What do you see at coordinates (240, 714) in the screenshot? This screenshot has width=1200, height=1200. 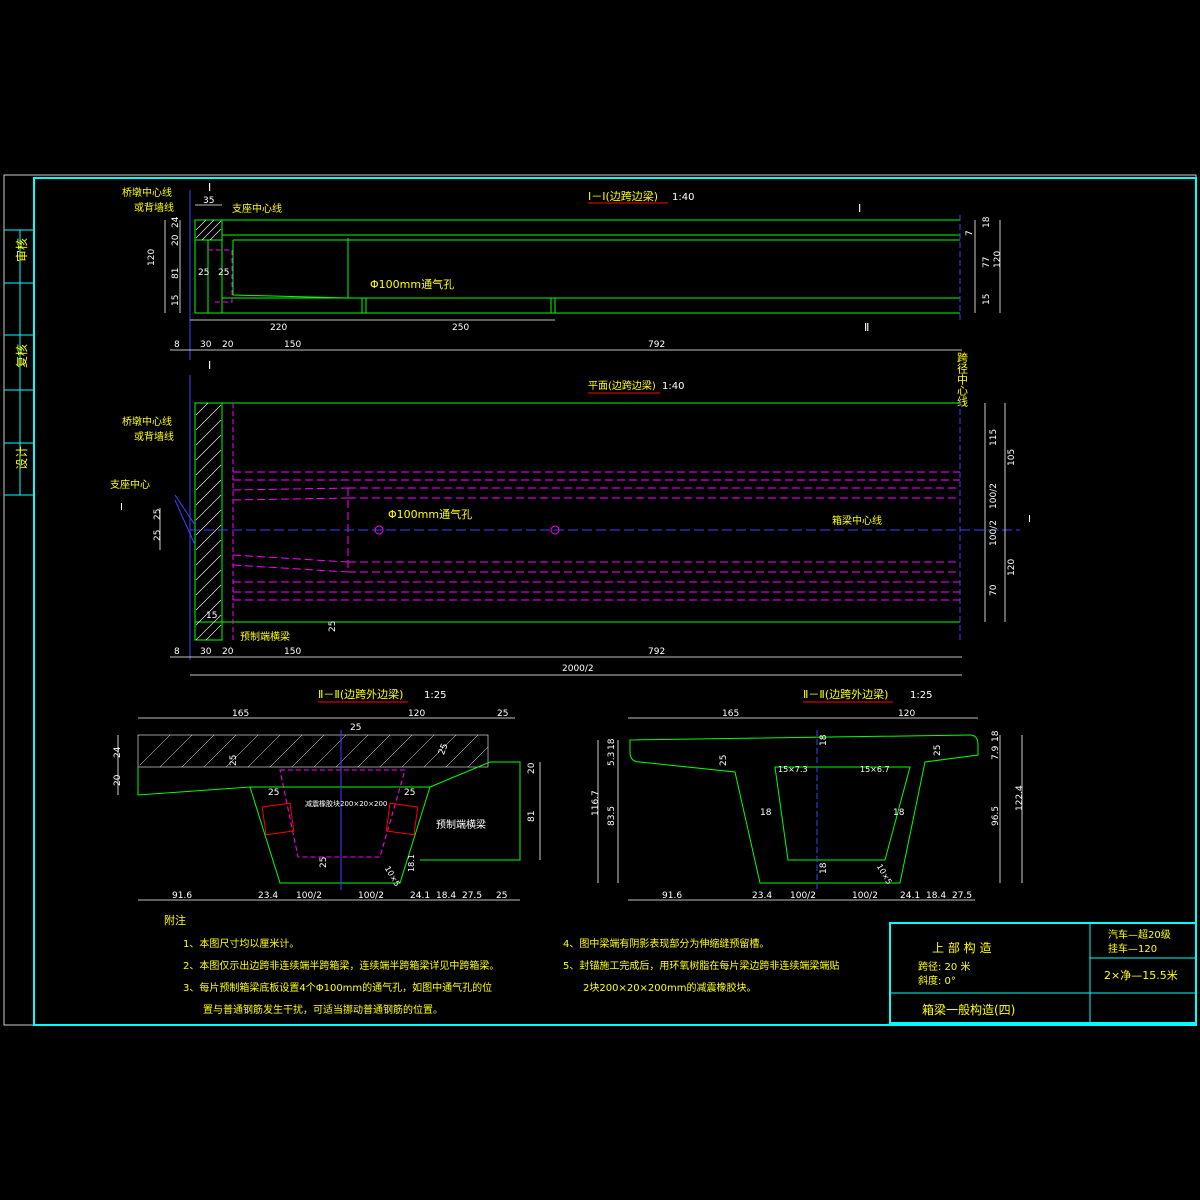 I see `s2a-top-dim-0: 165` at bounding box center [240, 714].